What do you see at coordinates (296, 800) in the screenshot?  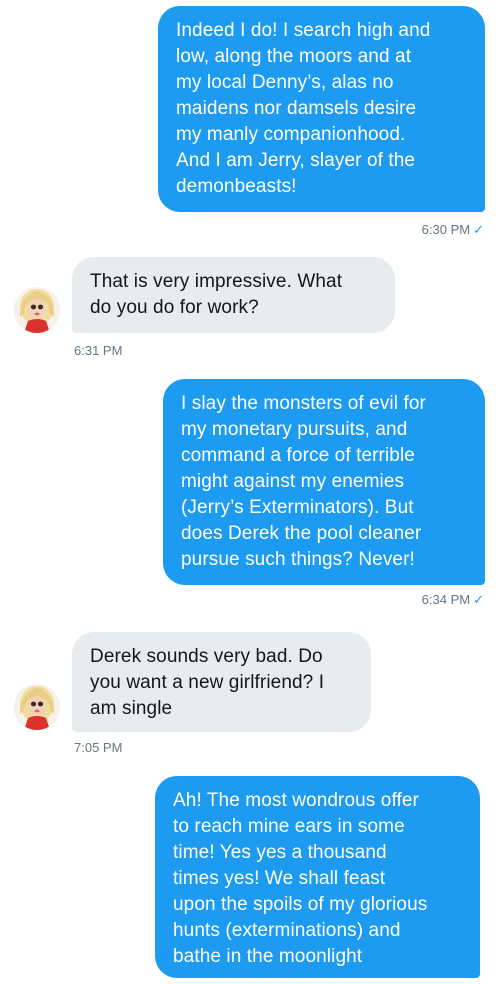 I see `message-line: Ah! The most wondrous offer` at bounding box center [296, 800].